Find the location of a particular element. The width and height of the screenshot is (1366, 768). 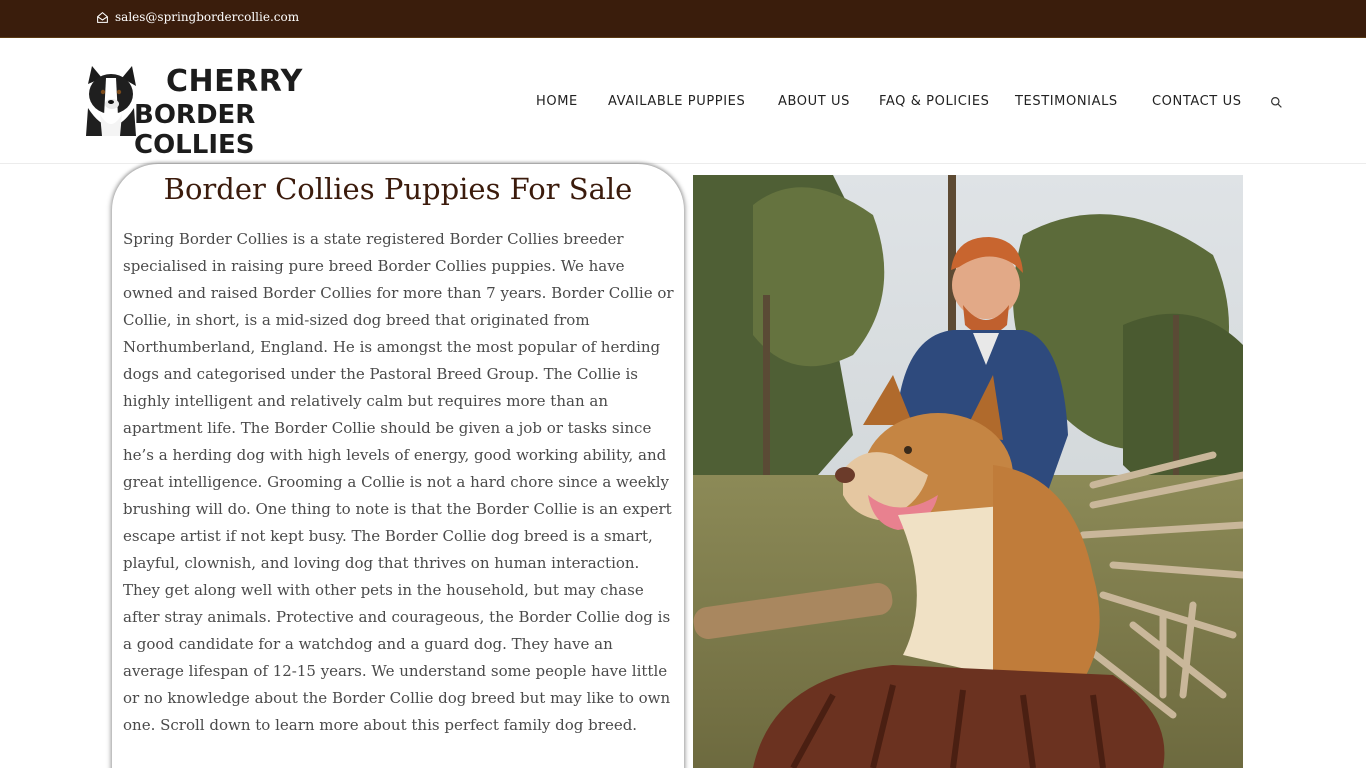

envelope-icon is located at coordinates (102, 17).